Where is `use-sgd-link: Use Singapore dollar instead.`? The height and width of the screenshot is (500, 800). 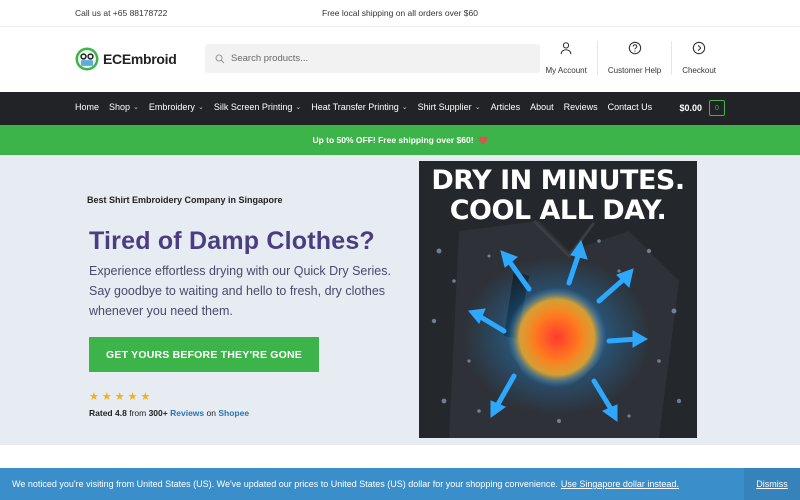
use-sgd-link: Use Singapore dollar instead. is located at coordinates (620, 484).